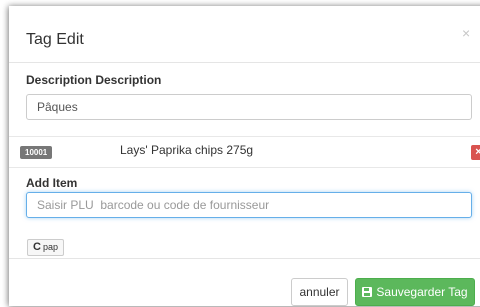 This screenshot has width=480, height=307. I want to click on remove-item-button: ×, so click(475, 152).